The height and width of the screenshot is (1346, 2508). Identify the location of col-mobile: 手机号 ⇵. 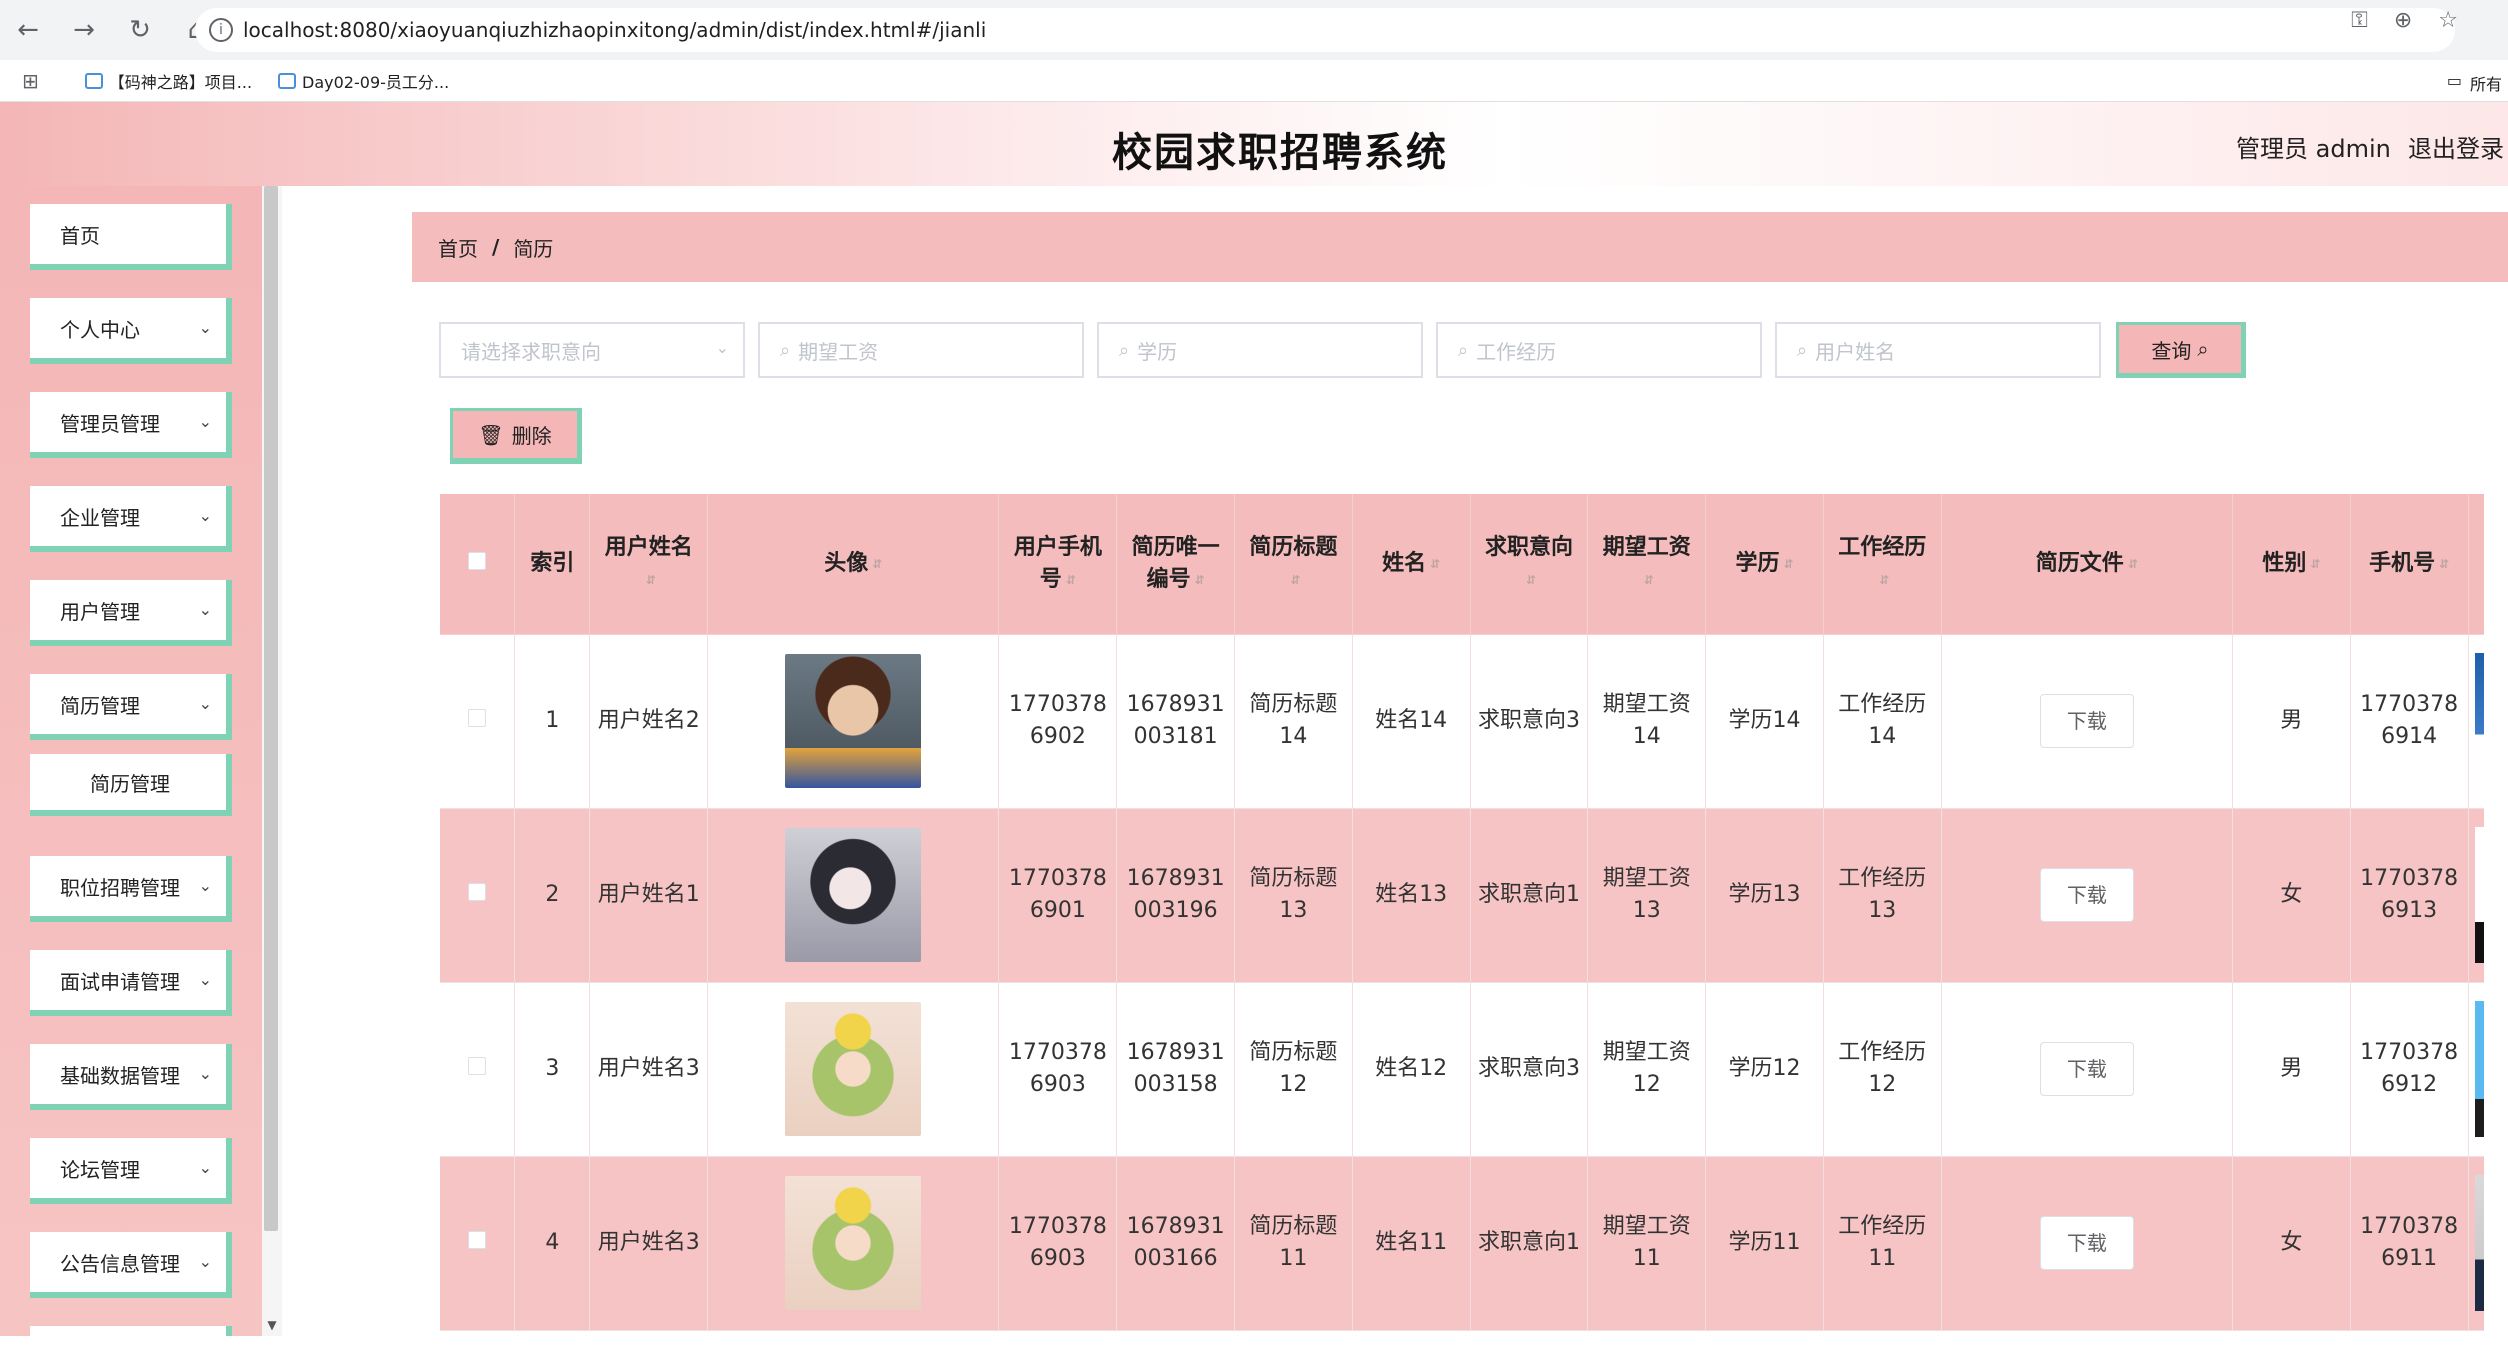
(2409, 564).